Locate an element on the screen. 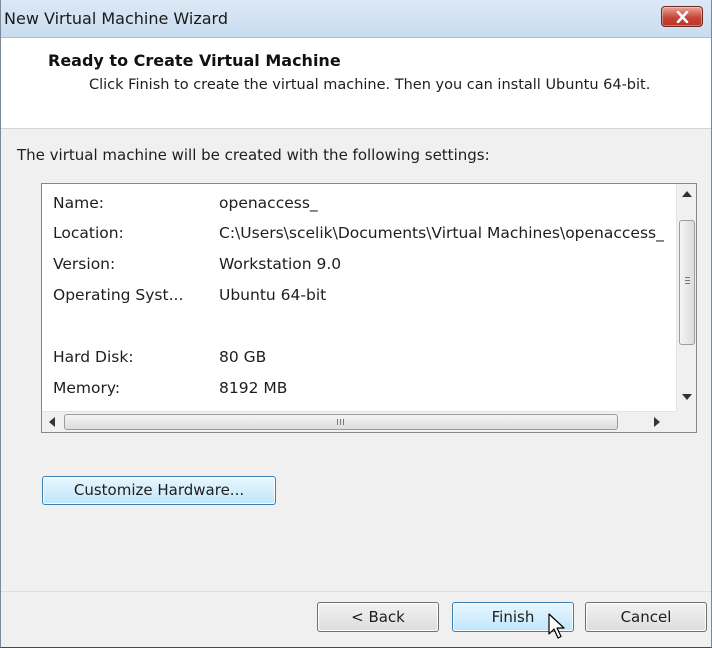  setting-key: Name: is located at coordinates (78, 203).